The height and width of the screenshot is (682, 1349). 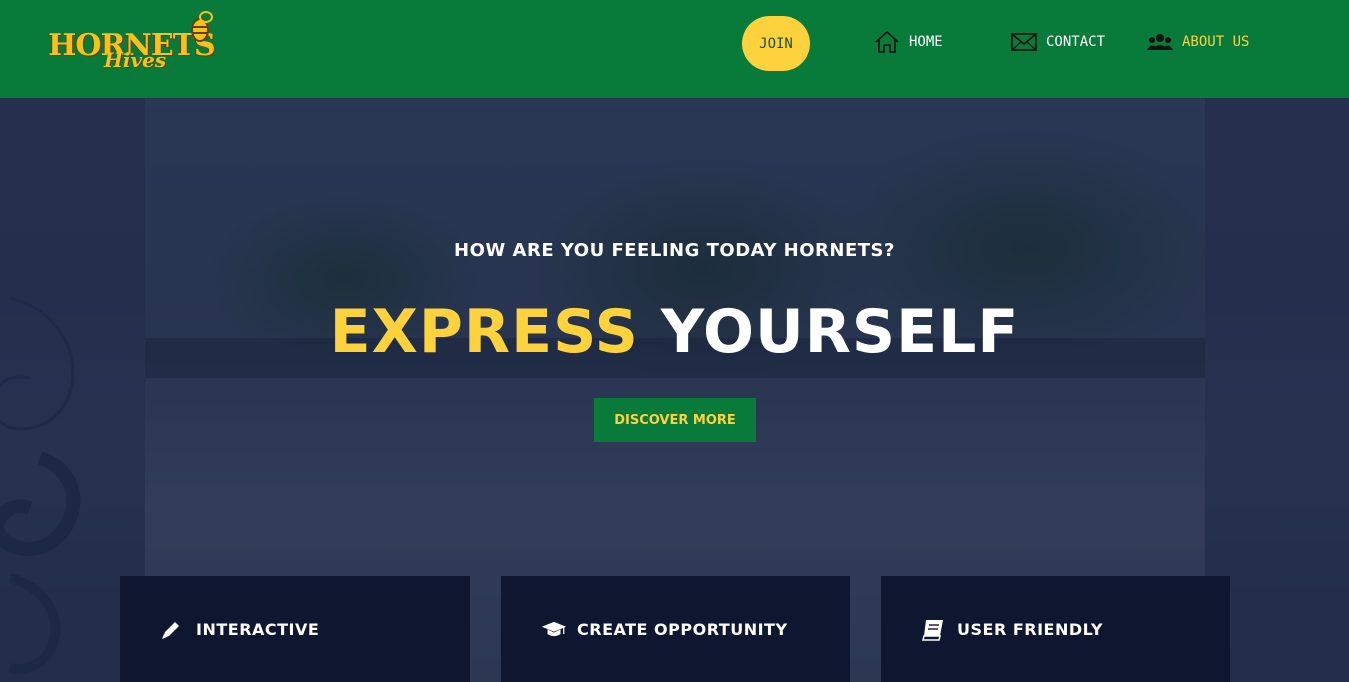 I want to click on feature-card-user-friendly: USER FRIENDLY, so click(x=1055, y=629).